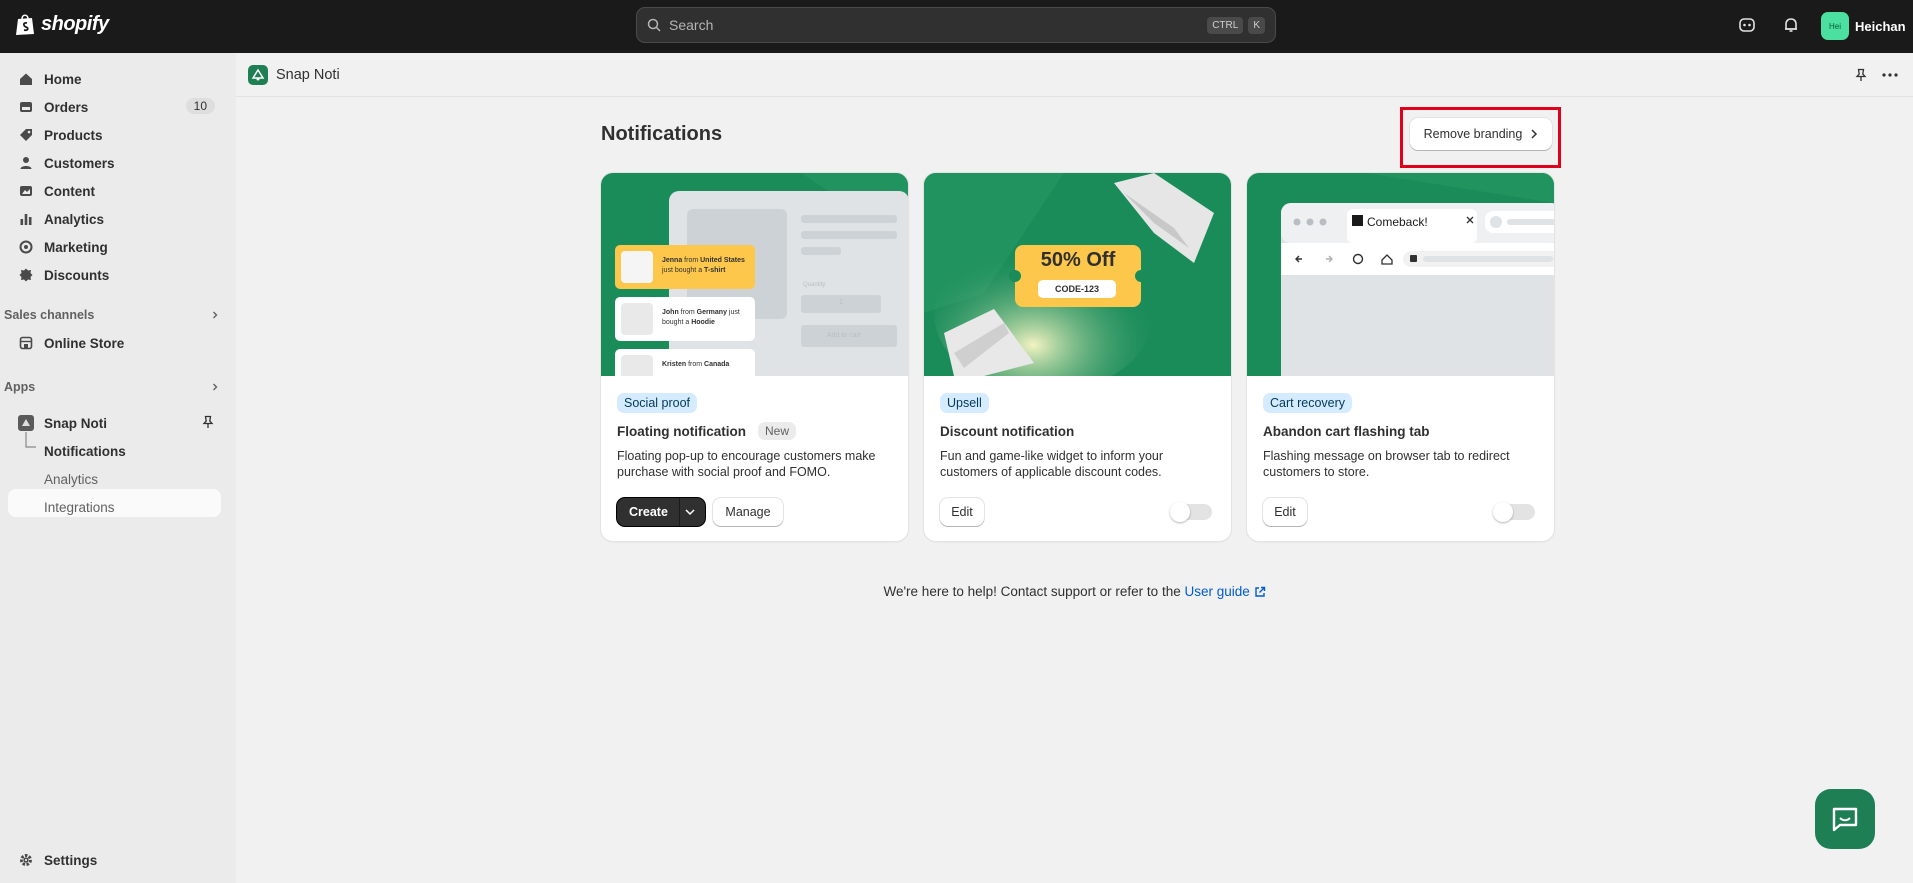  What do you see at coordinates (1400, 274) in the screenshot?
I see `abandon-cart-illustration: Comeback!` at bounding box center [1400, 274].